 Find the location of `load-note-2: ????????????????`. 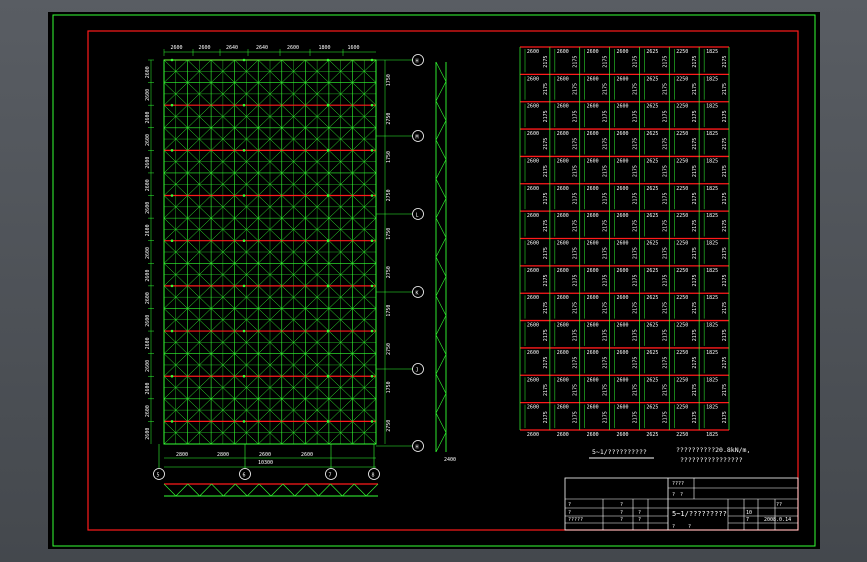

load-note-2: ???????????????? is located at coordinates (711, 460).